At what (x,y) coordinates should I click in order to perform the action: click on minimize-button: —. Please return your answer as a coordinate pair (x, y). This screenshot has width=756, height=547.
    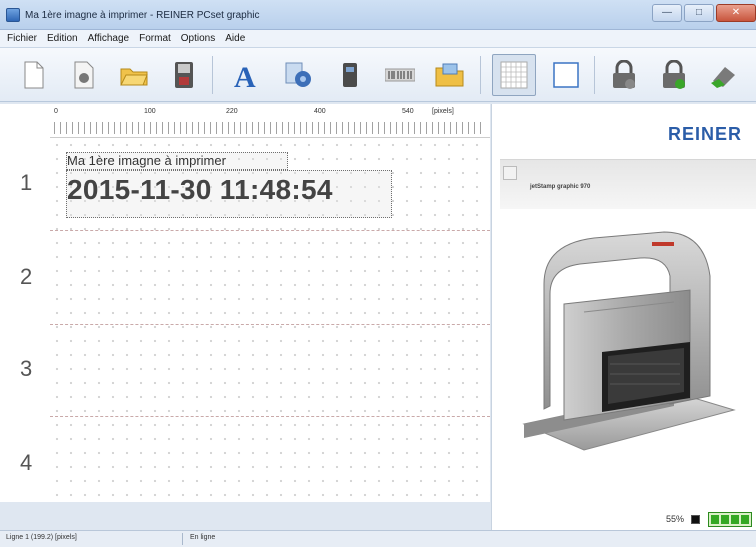
    Looking at the image, I should click on (667, 13).